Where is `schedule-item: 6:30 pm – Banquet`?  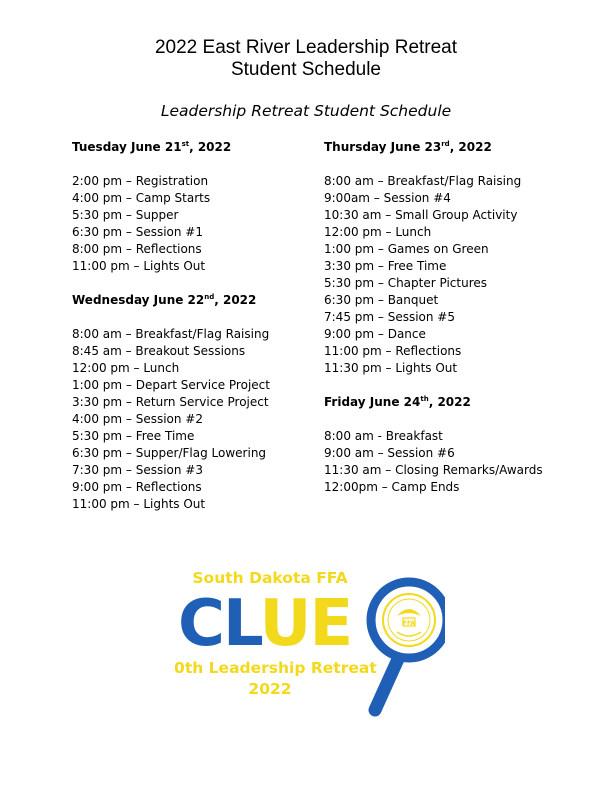 schedule-item: 6:30 pm – Banquet is located at coordinates (381, 300).